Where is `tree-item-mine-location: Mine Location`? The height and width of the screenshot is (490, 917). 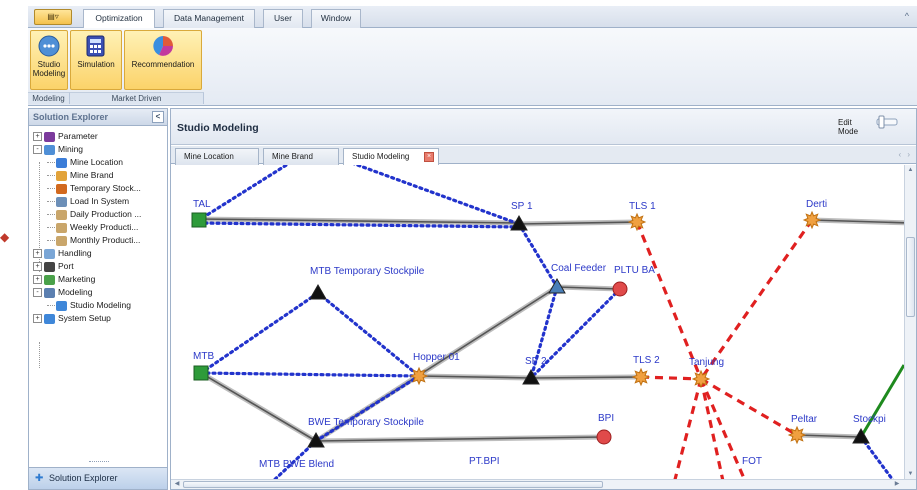
tree-item-mine-location: Mine Location is located at coordinates (85, 162).